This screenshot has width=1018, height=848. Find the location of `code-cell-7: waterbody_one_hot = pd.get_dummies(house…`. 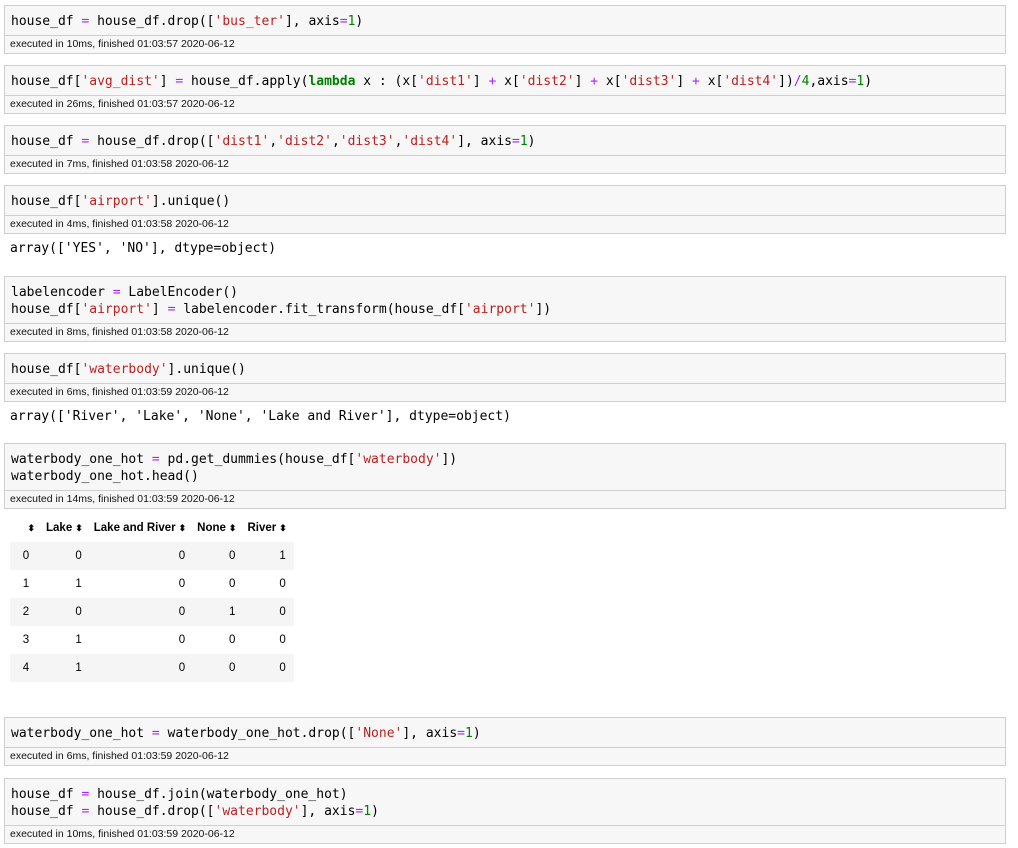

code-cell-7: waterbody_one_hot = pd.get_dummies(house… is located at coordinates (505, 476).